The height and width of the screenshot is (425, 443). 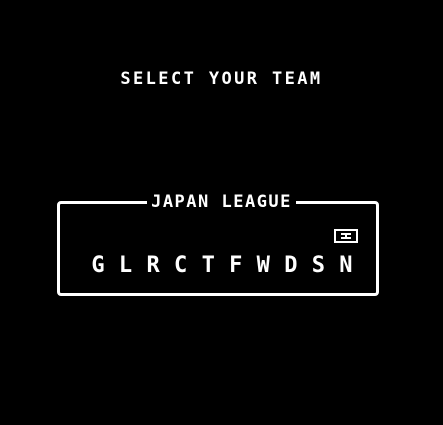 What do you see at coordinates (222, 266) in the screenshot?
I see `team-list: G L R C T F W D S N` at bounding box center [222, 266].